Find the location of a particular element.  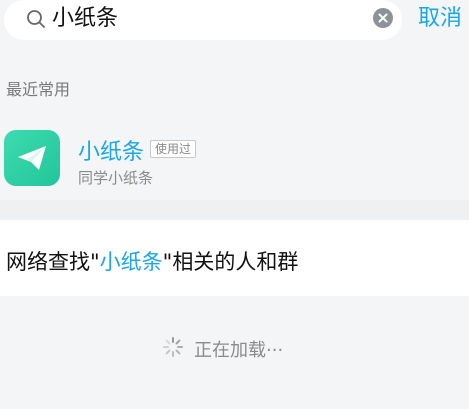

loading-text: 正在加载··· is located at coordinates (239, 350).